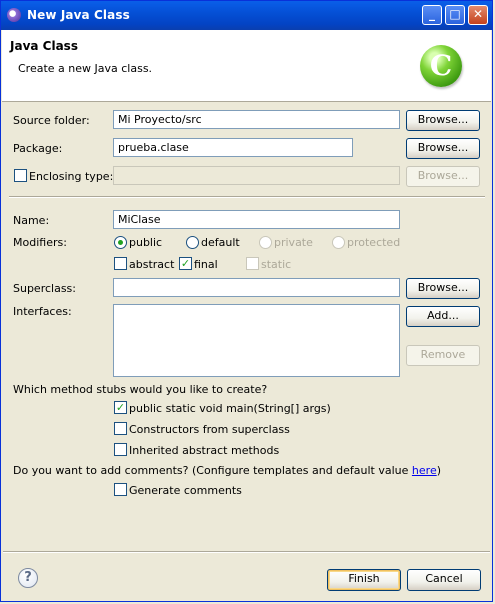 This screenshot has height=604, width=495. I want to click on abstract-label: abstract, so click(152, 264).